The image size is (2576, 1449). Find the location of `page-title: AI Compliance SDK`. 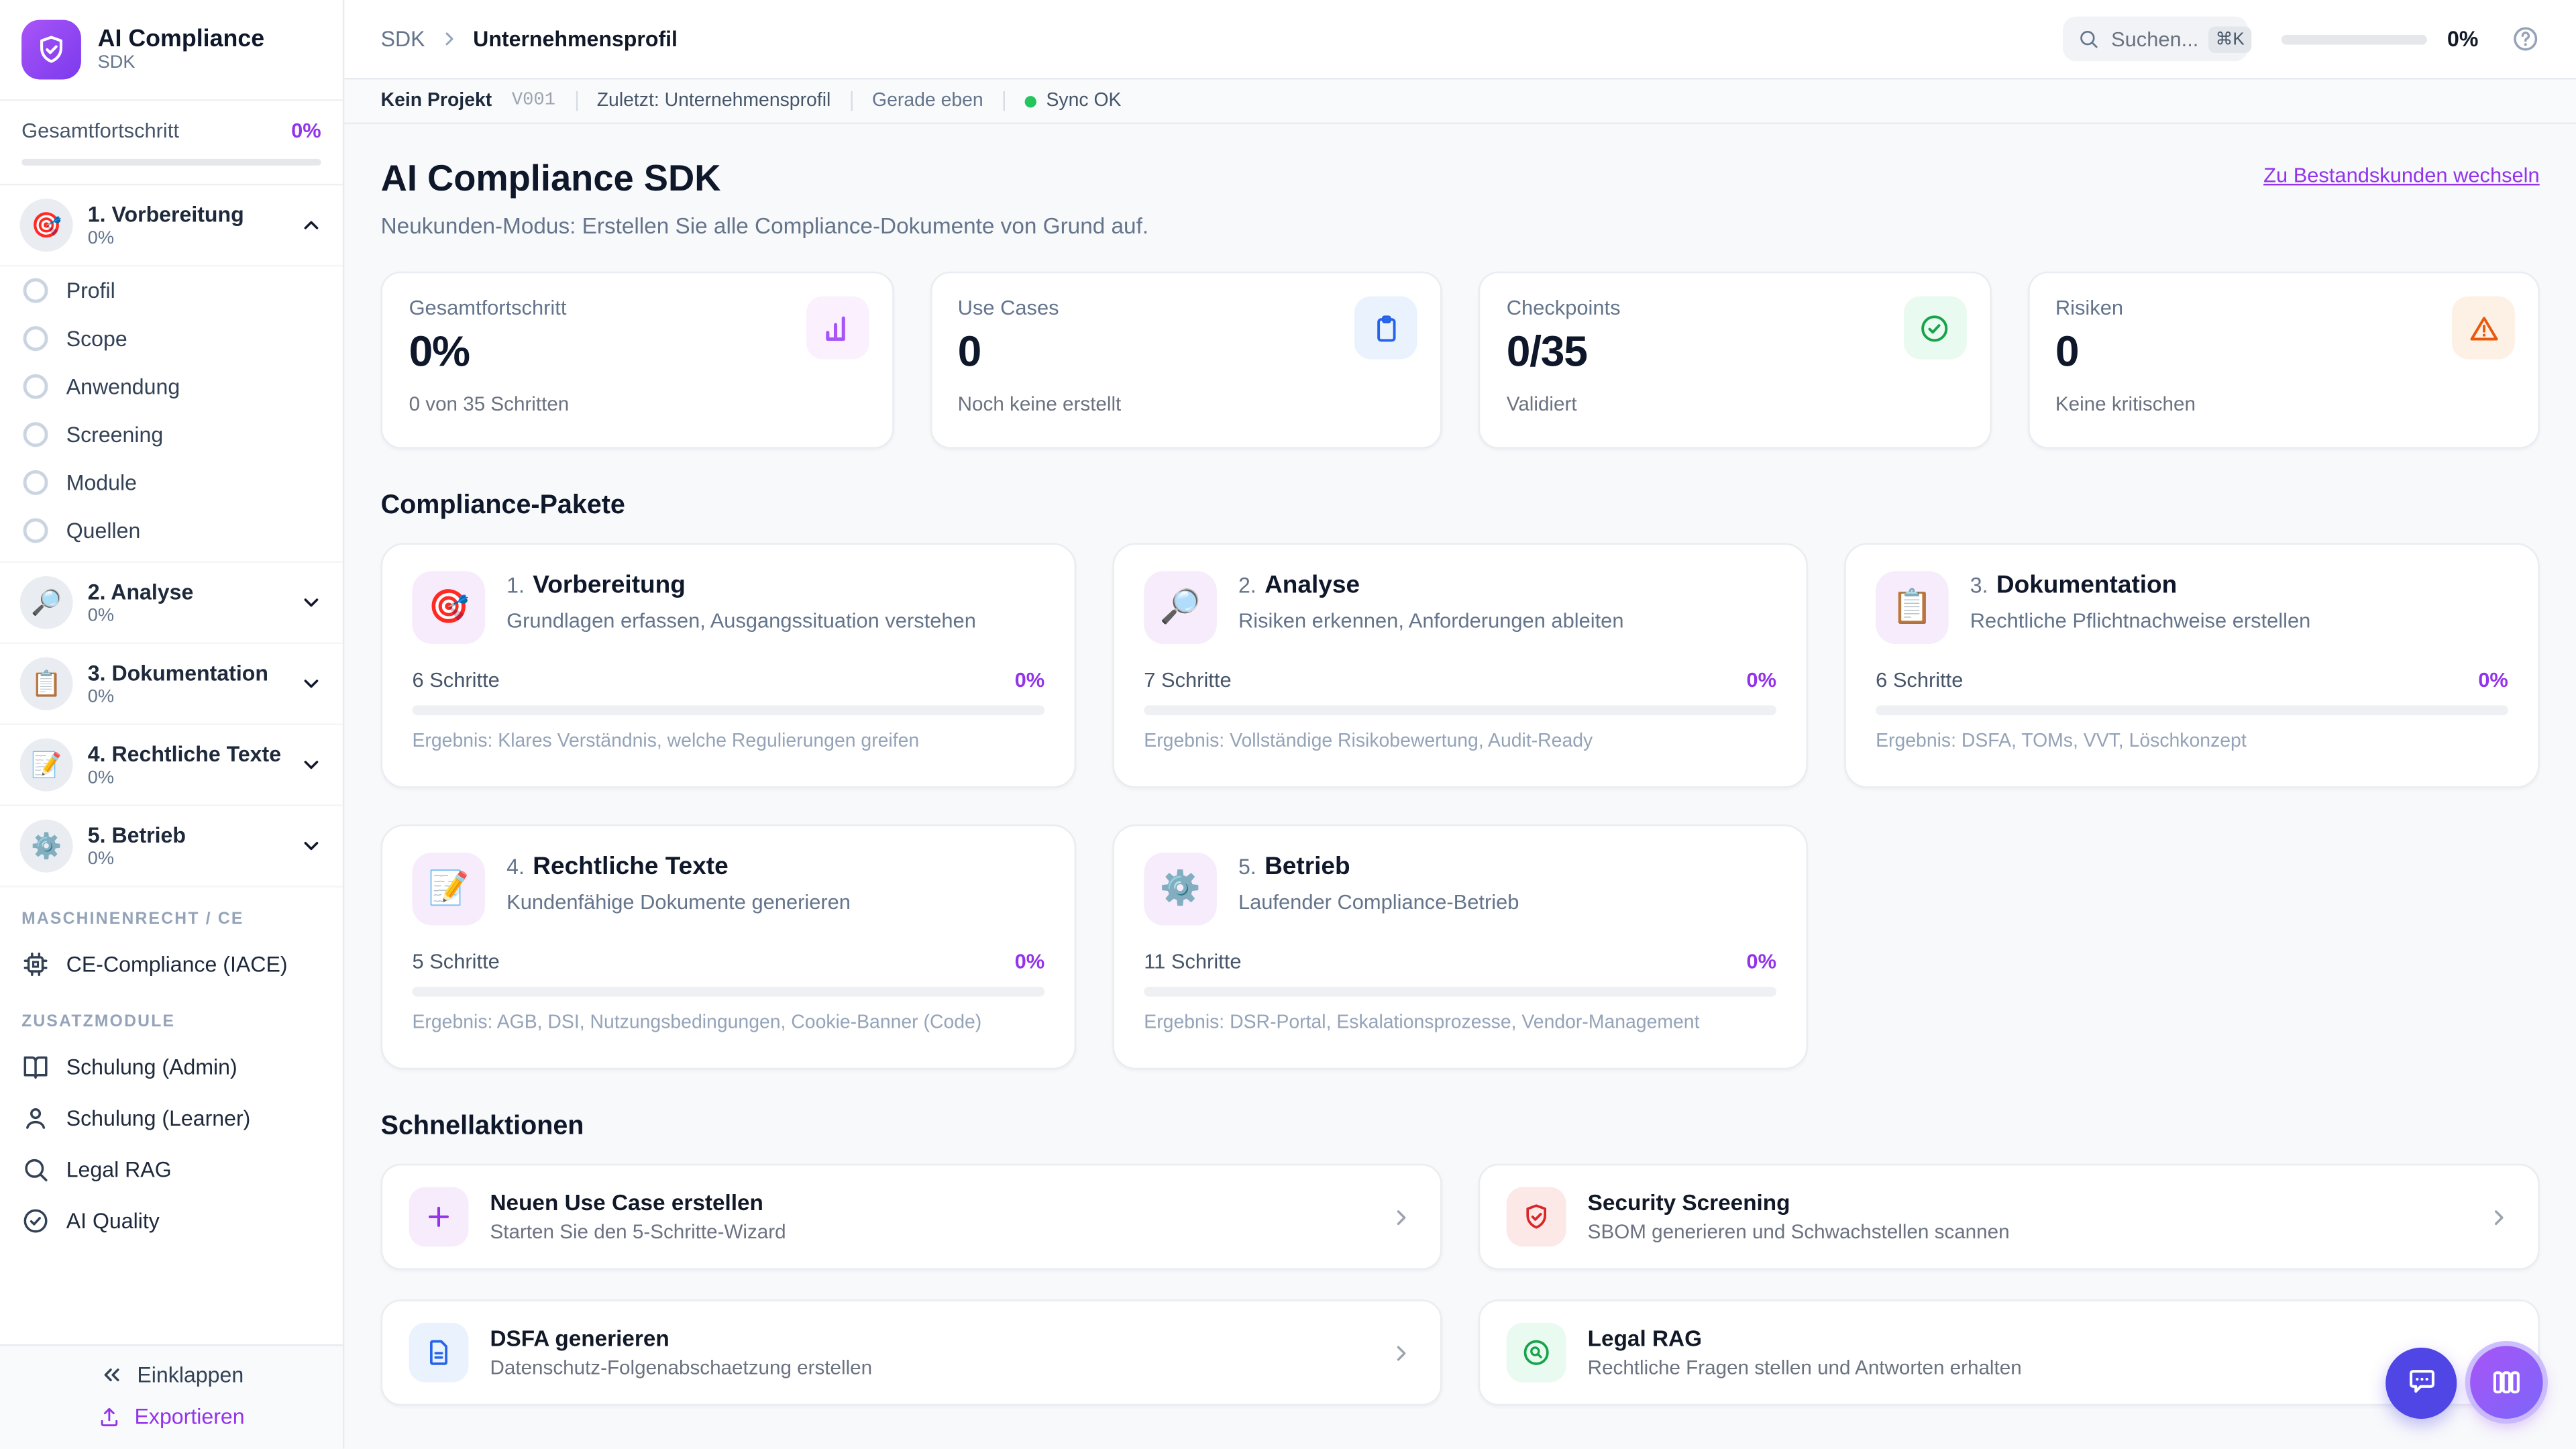

page-title: AI Compliance SDK is located at coordinates (550, 178).